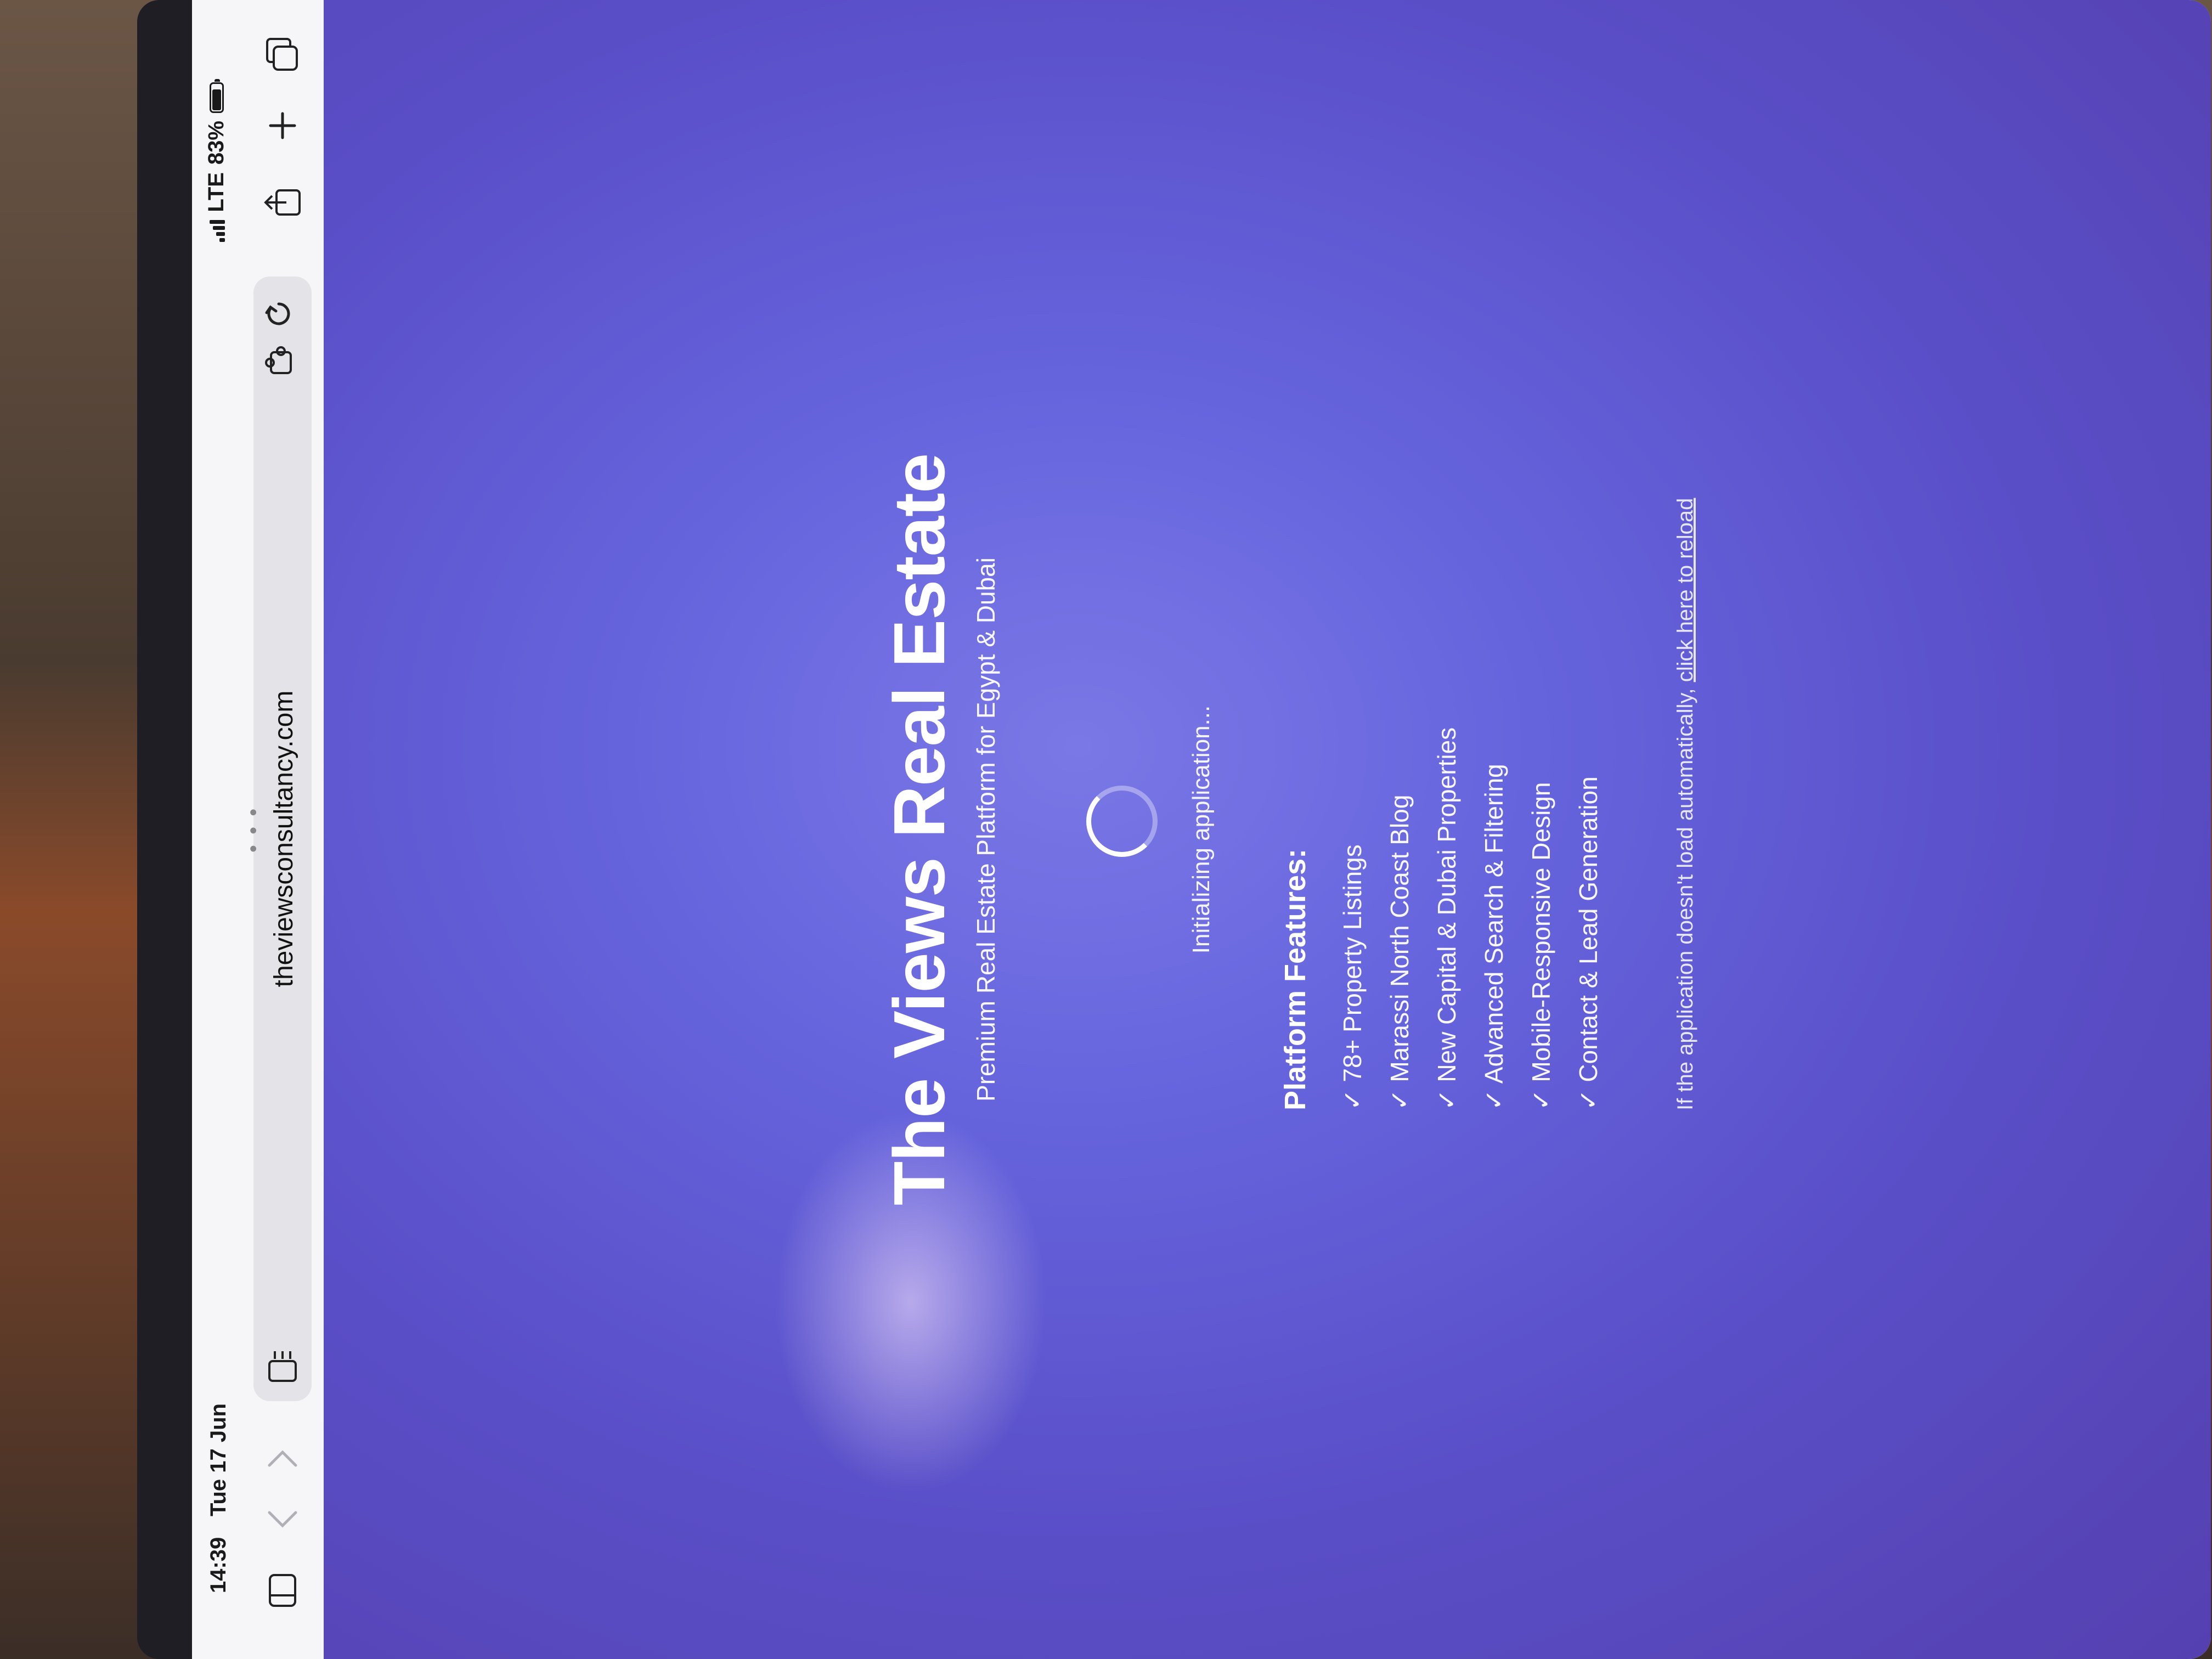 This screenshot has height=1659, width=2212. I want to click on url-text: theviewsconsultancy.com, so click(284, 838).